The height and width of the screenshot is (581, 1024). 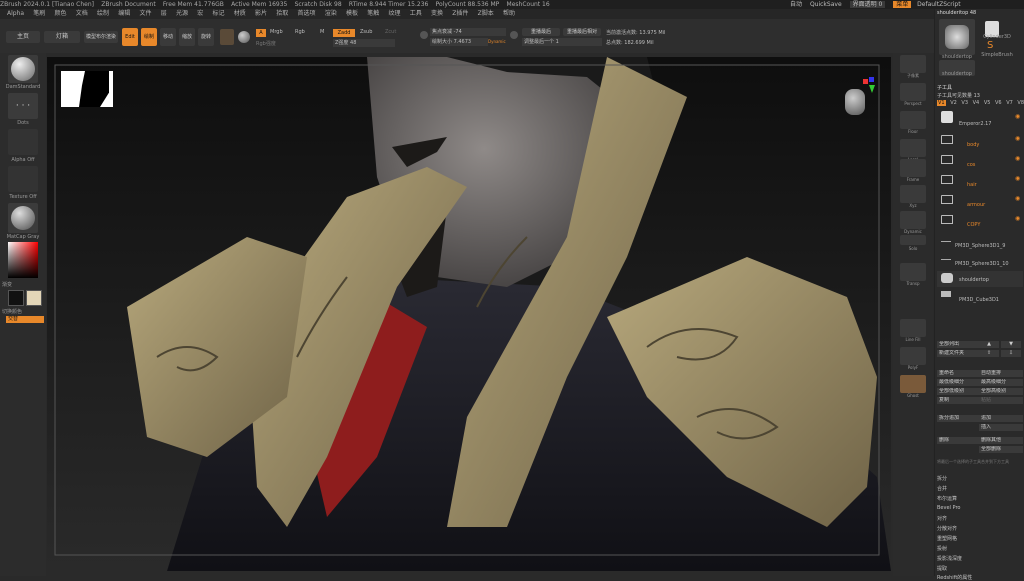 I want to click on menu-draw: 绘制, so click(x=103, y=14).